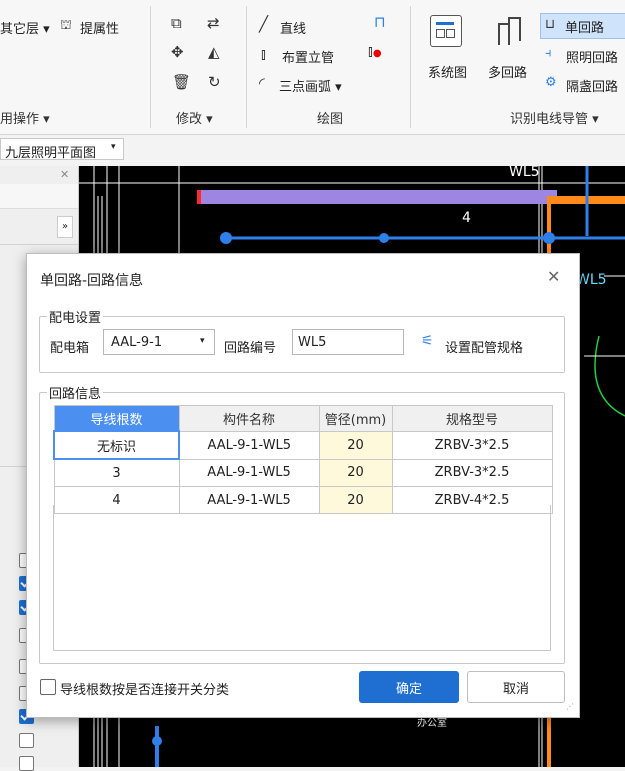 Image resolution: width=625 pixels, height=771 pixels. What do you see at coordinates (144, 688) in the screenshot?
I see `classify-by-switch-checkbox-label: 导线根数按是否连接开关分类` at bounding box center [144, 688].